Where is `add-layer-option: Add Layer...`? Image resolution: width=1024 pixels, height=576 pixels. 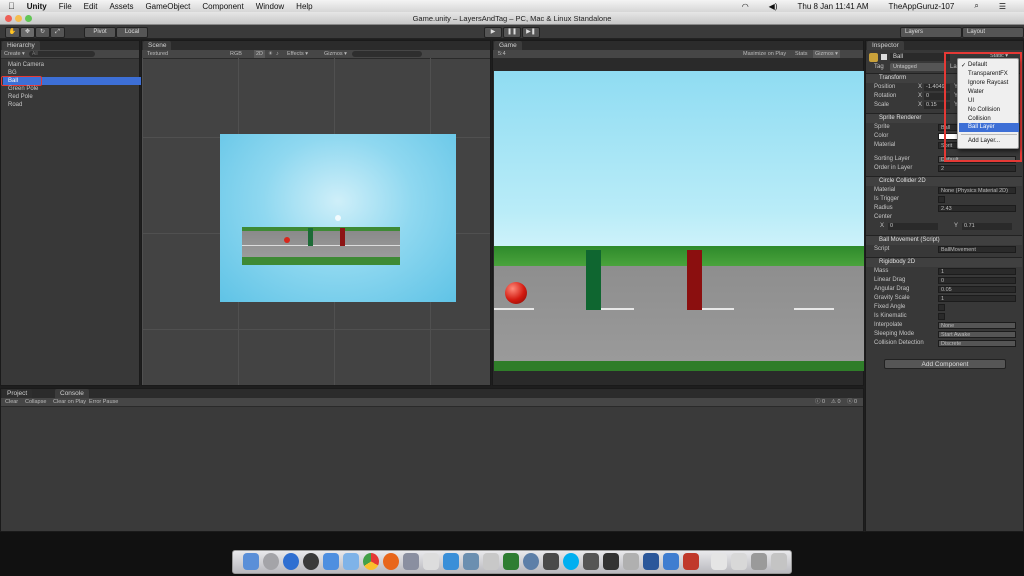
add-layer-option: Add Layer... is located at coordinates (984, 141).